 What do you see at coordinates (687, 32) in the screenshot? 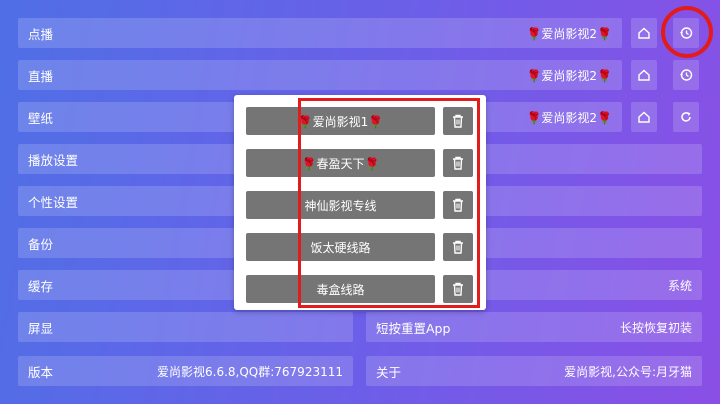
I see `annotation-circle` at bounding box center [687, 32].